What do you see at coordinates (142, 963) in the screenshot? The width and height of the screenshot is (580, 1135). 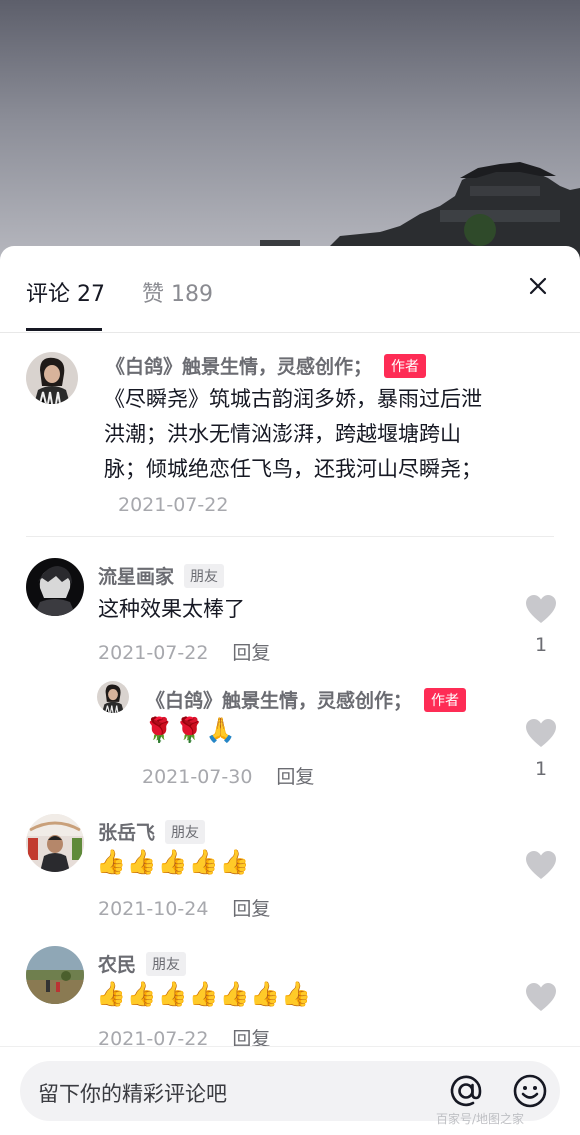 I see `comment-author-name: 农民 朋友` at bounding box center [142, 963].